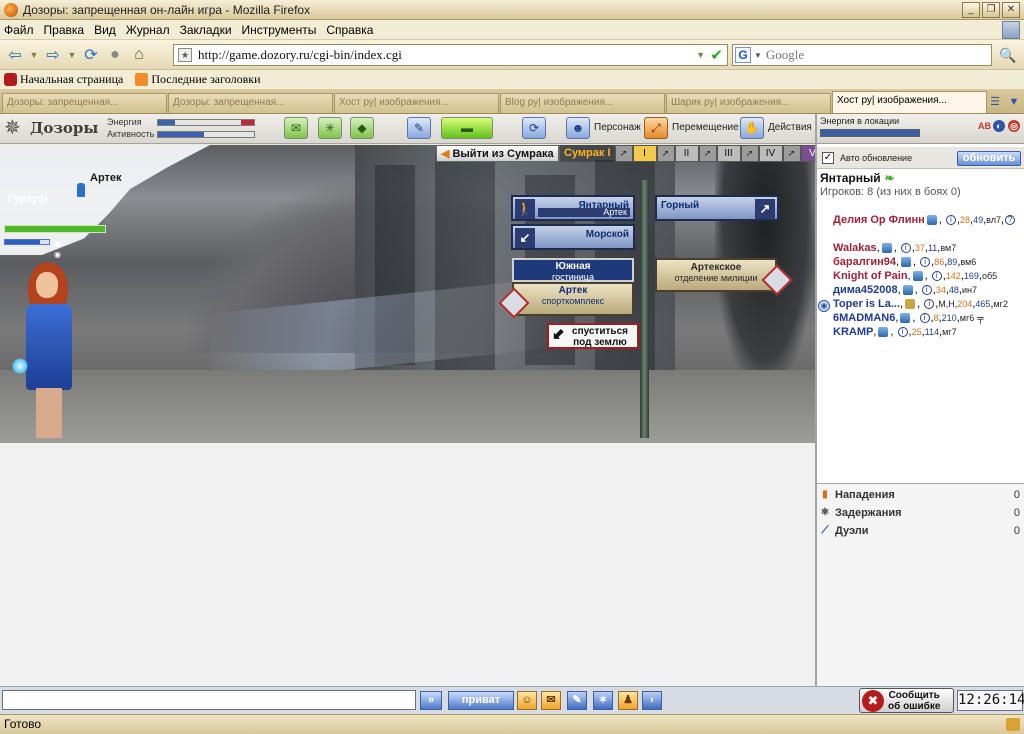 This screenshot has width=1024, height=734. Describe the element at coordinates (828, 157) in the screenshot. I see `auto-refresh-checkbox: ✓` at that location.